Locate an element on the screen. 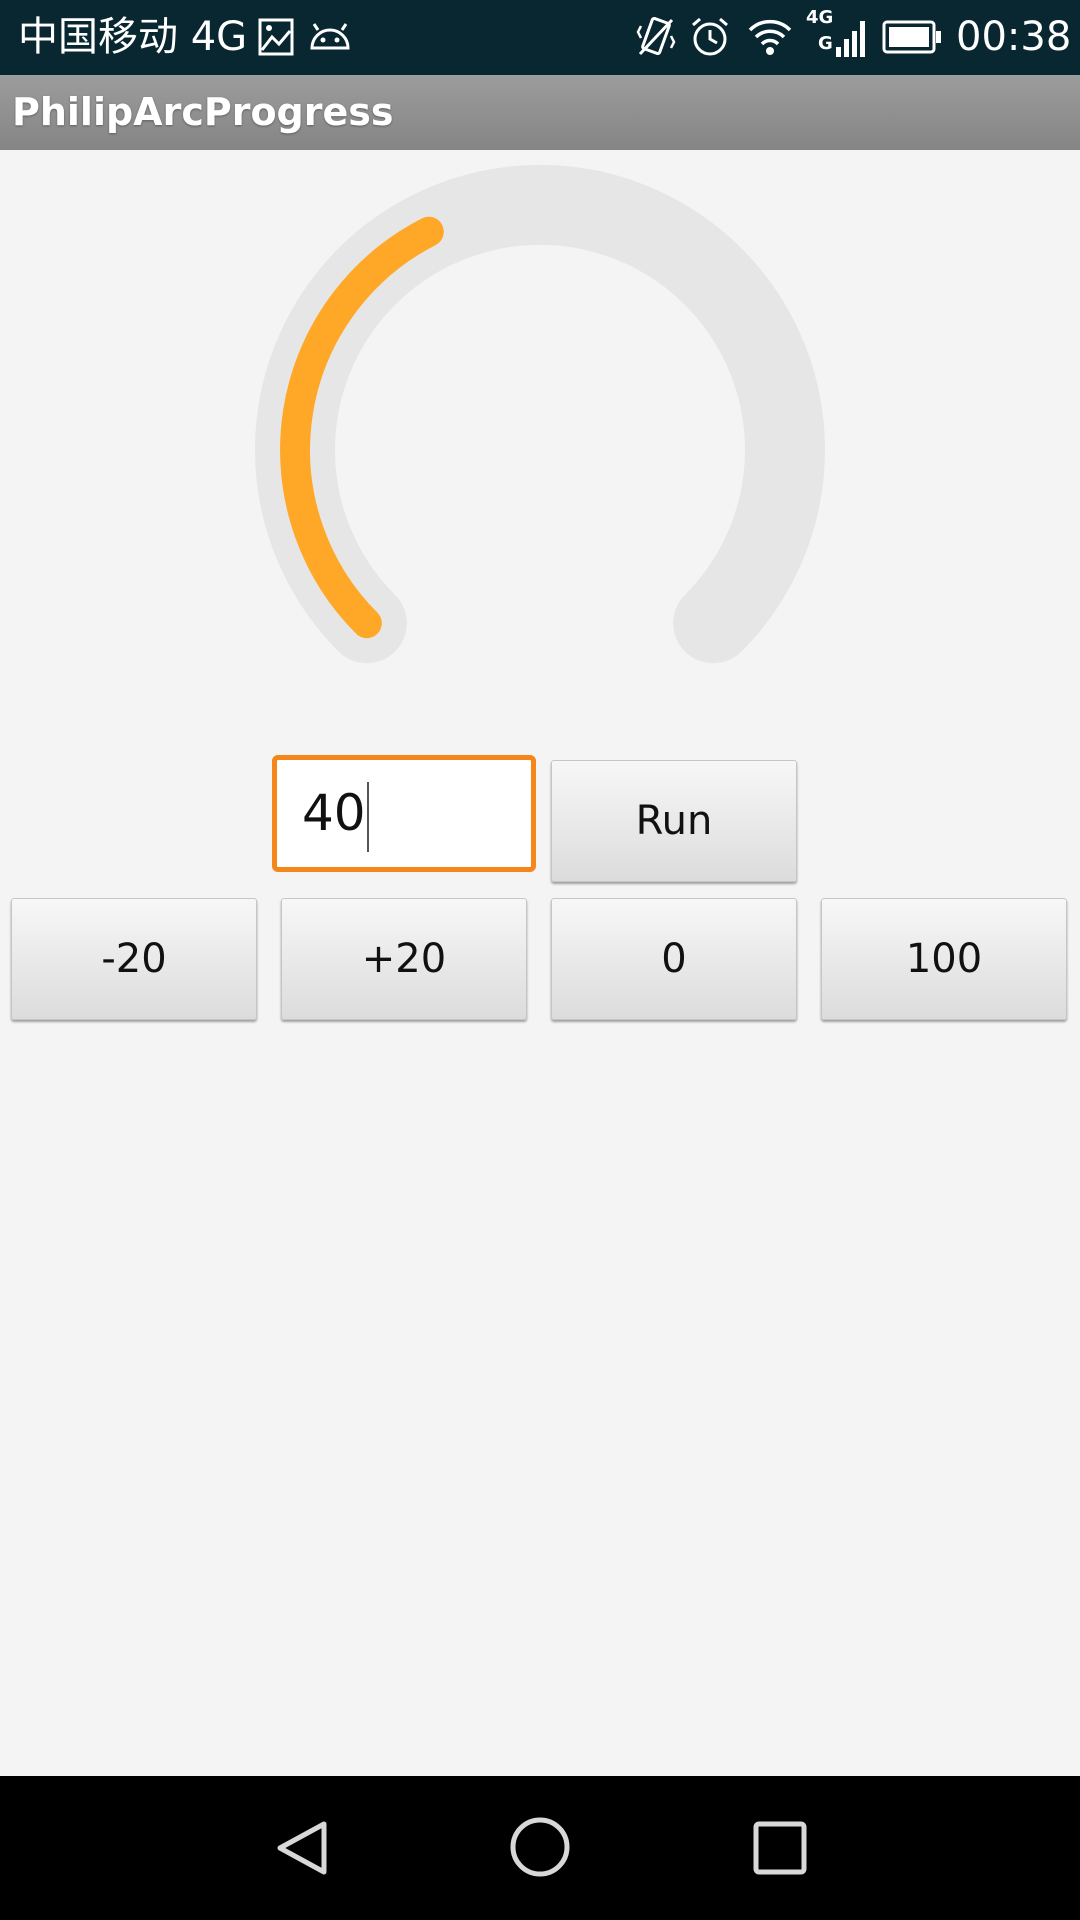  network-type-label: 4G is located at coordinates (820, 17).